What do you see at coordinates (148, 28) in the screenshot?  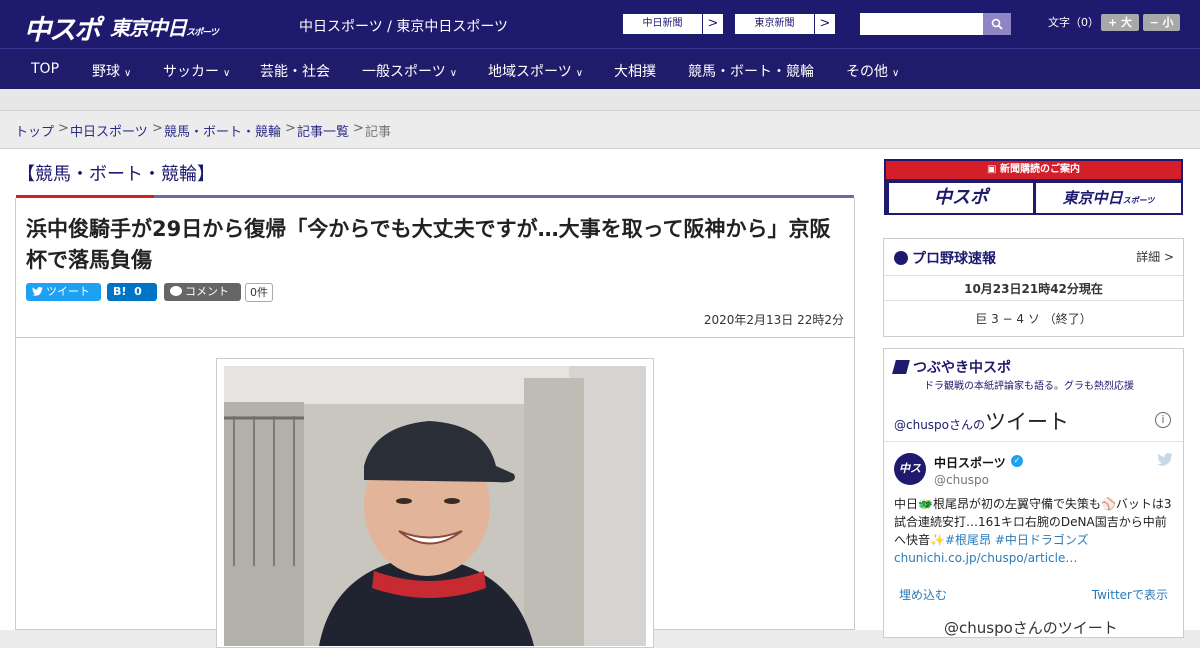 I see `tokyo-logo-main: 東京中日` at bounding box center [148, 28].